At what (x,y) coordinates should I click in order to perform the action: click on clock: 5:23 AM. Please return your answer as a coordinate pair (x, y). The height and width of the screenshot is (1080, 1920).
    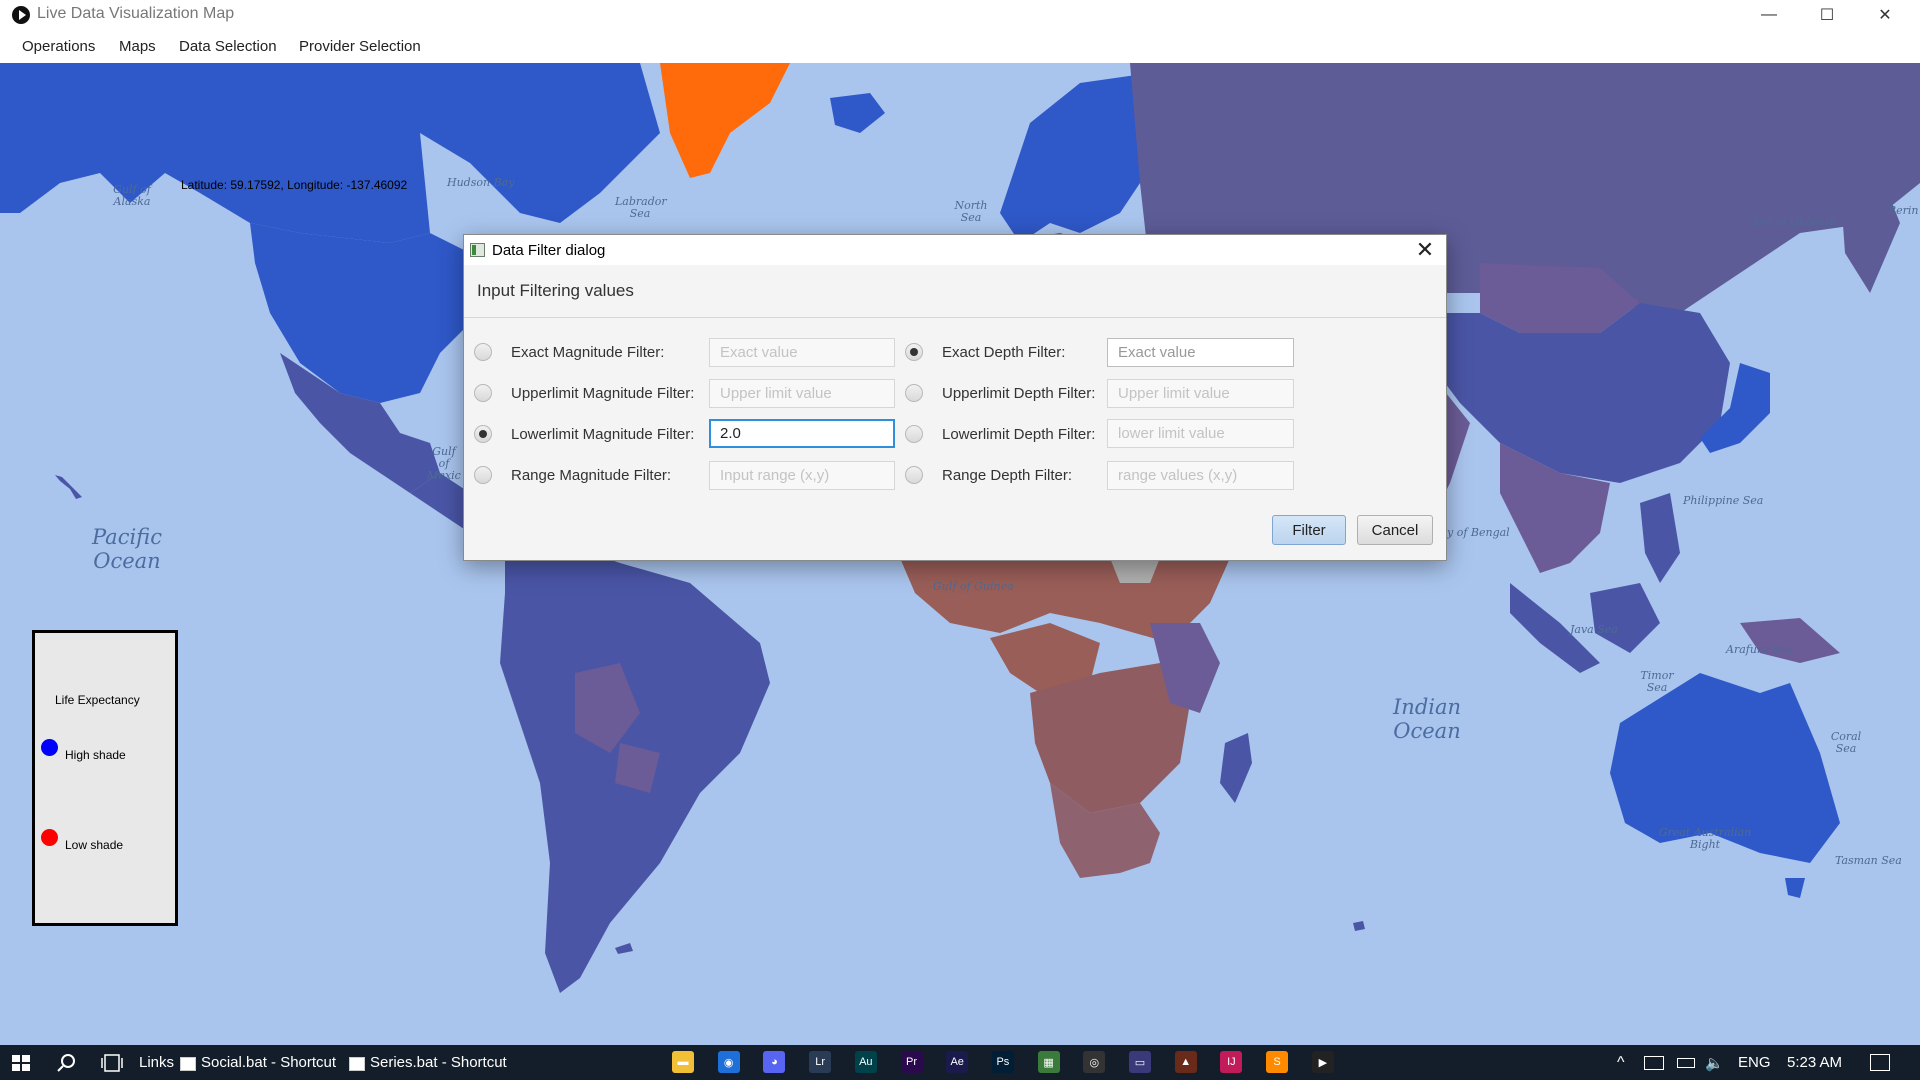
    Looking at the image, I should click on (1814, 1062).